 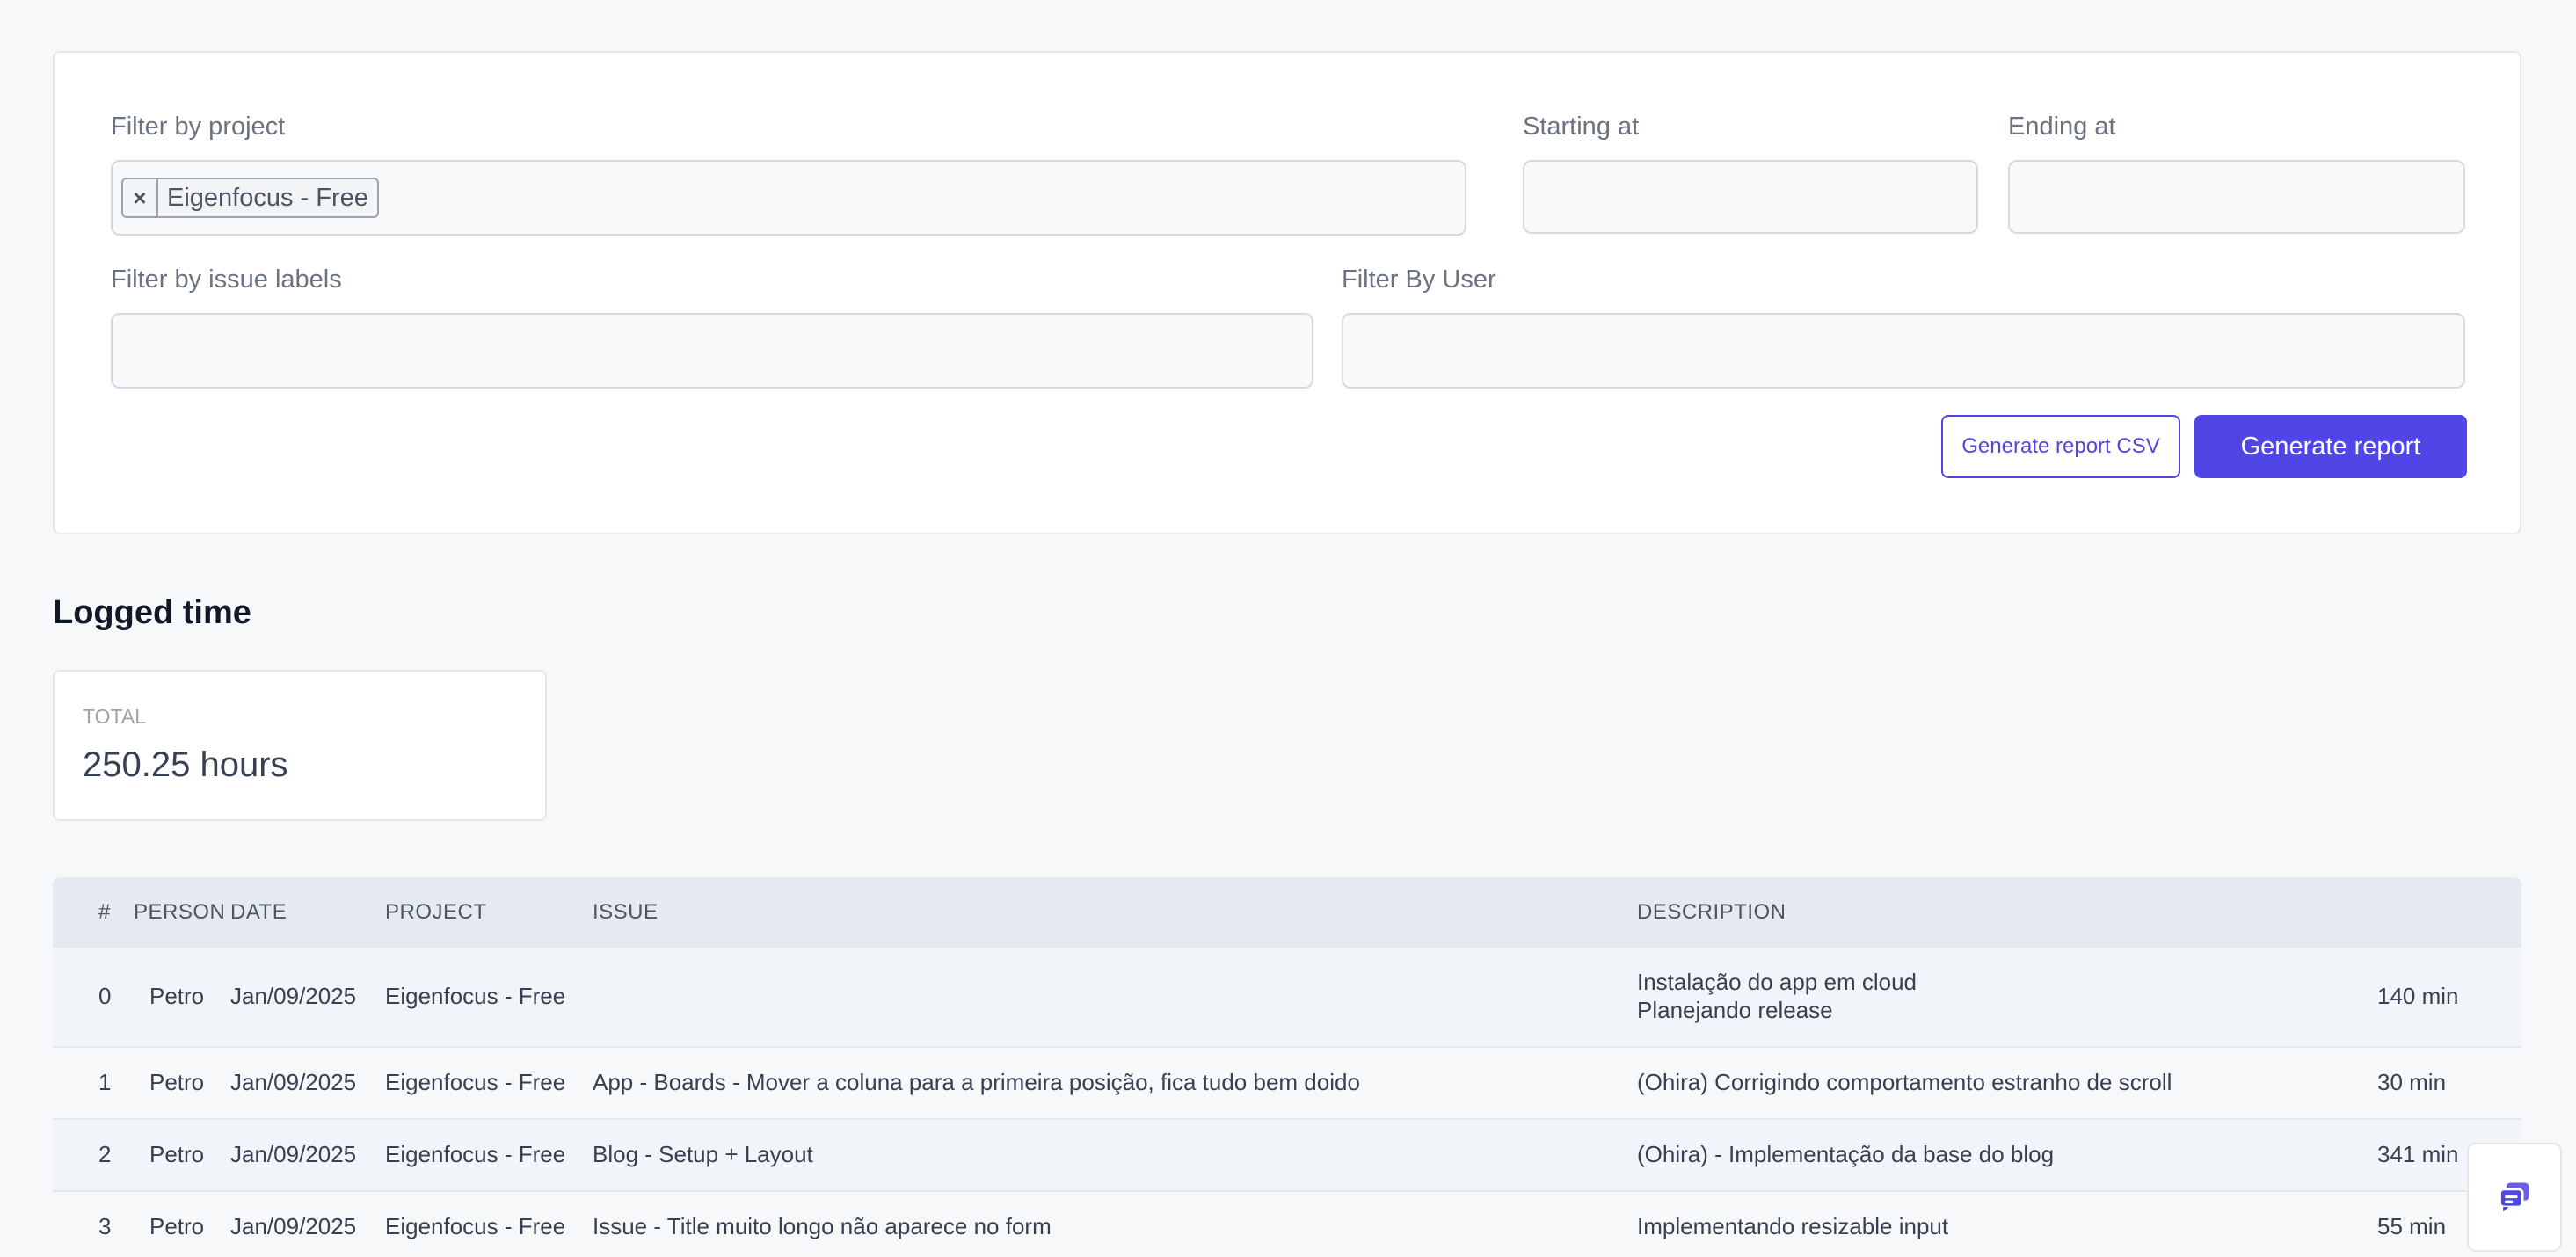 I want to click on header-issue: ISSUE, so click(x=626, y=912).